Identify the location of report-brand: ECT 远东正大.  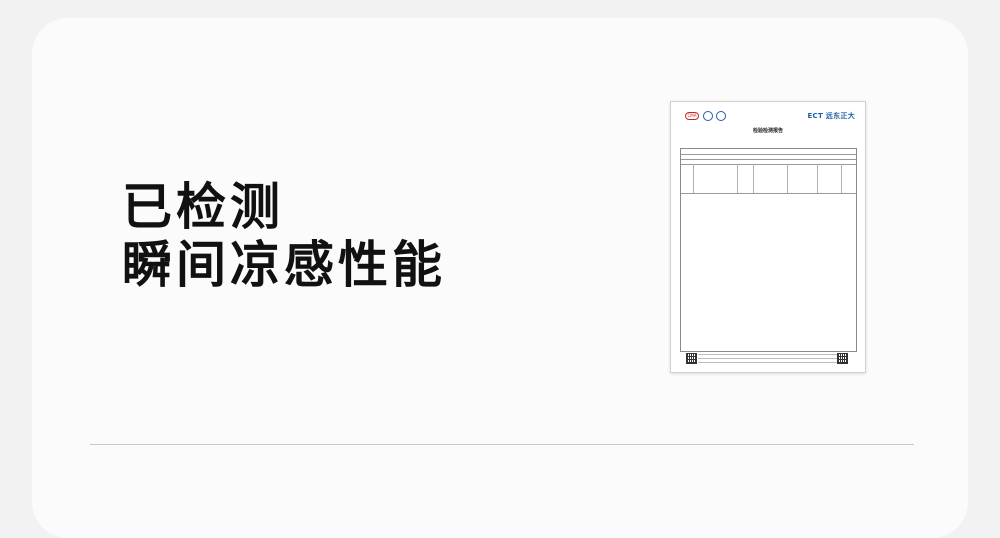
(831, 116).